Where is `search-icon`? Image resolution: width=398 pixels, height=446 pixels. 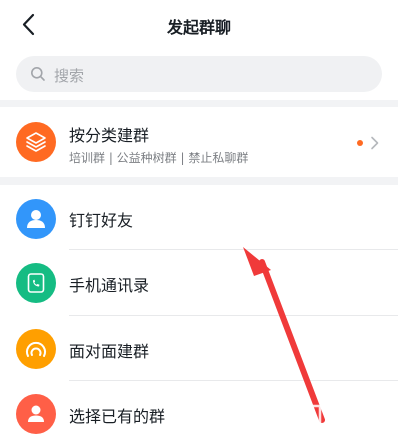
search-icon is located at coordinates (38, 74).